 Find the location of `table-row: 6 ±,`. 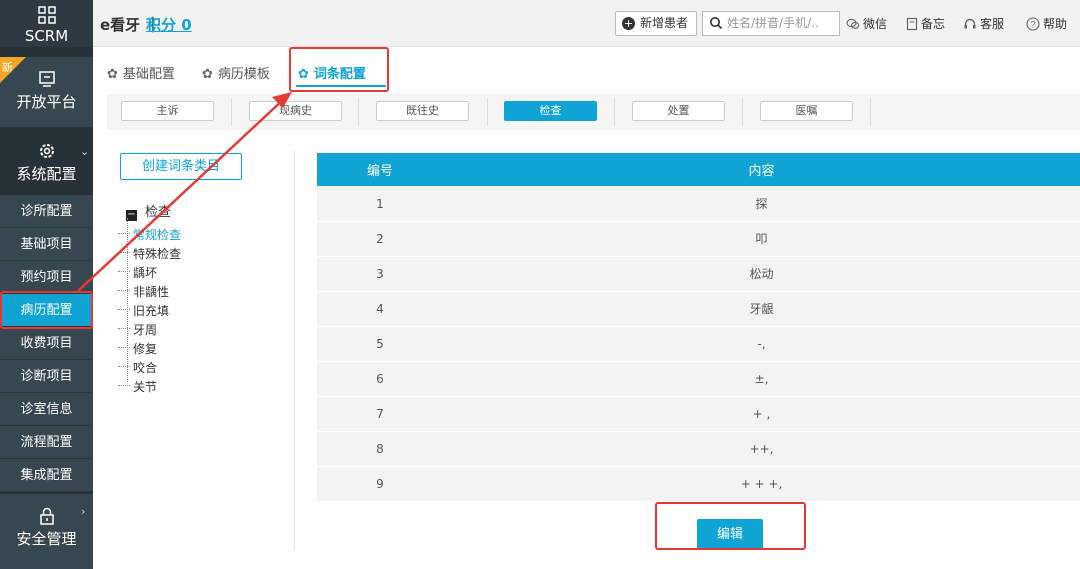

table-row: 6 ±, is located at coordinates (698, 378).